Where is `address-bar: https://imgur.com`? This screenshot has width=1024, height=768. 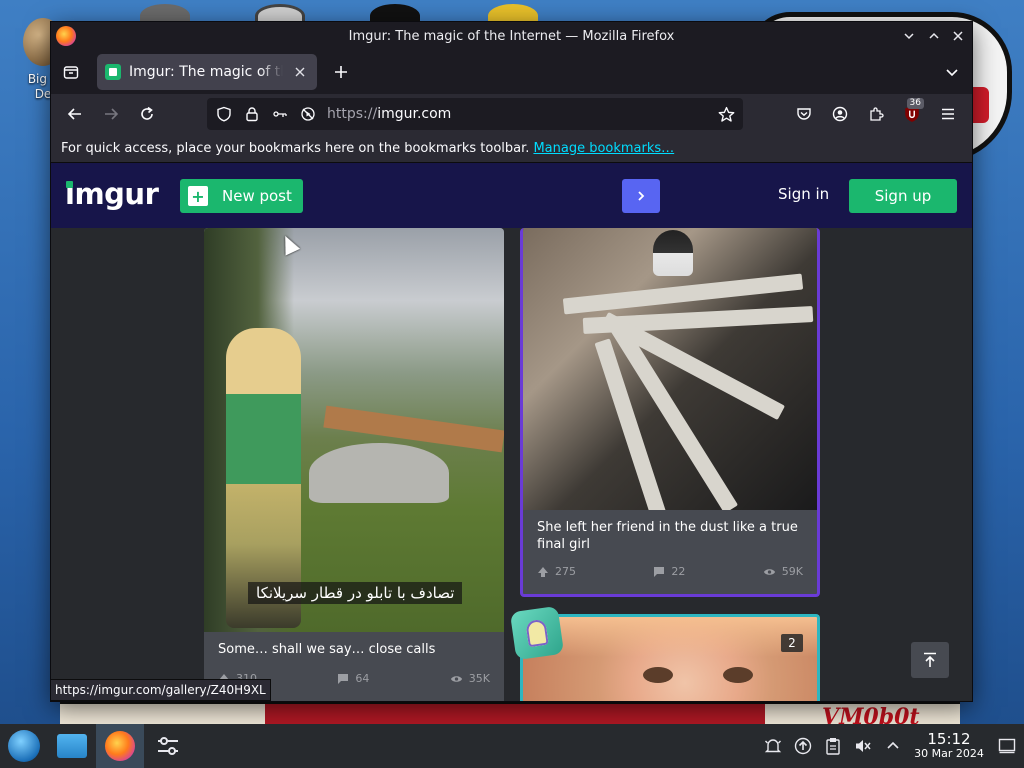
address-bar: https://imgur.com is located at coordinates (475, 114).